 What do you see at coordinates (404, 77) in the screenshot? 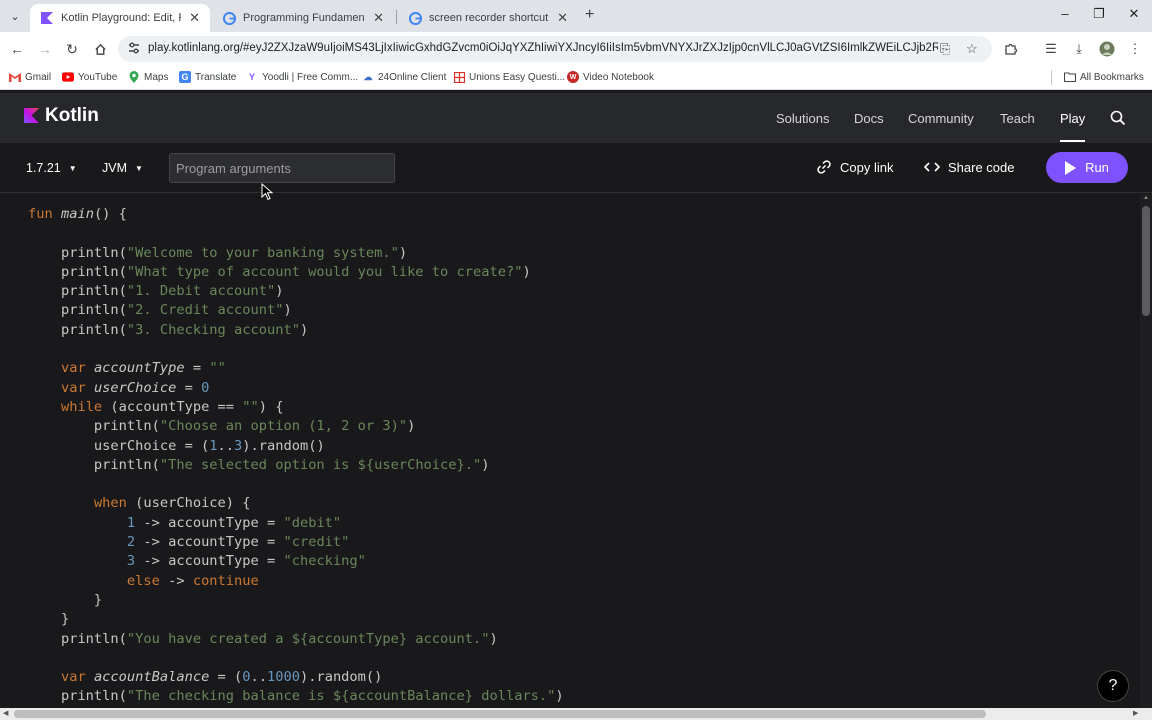
I see `bookmark-24online: ☁ 24Online Client` at bounding box center [404, 77].